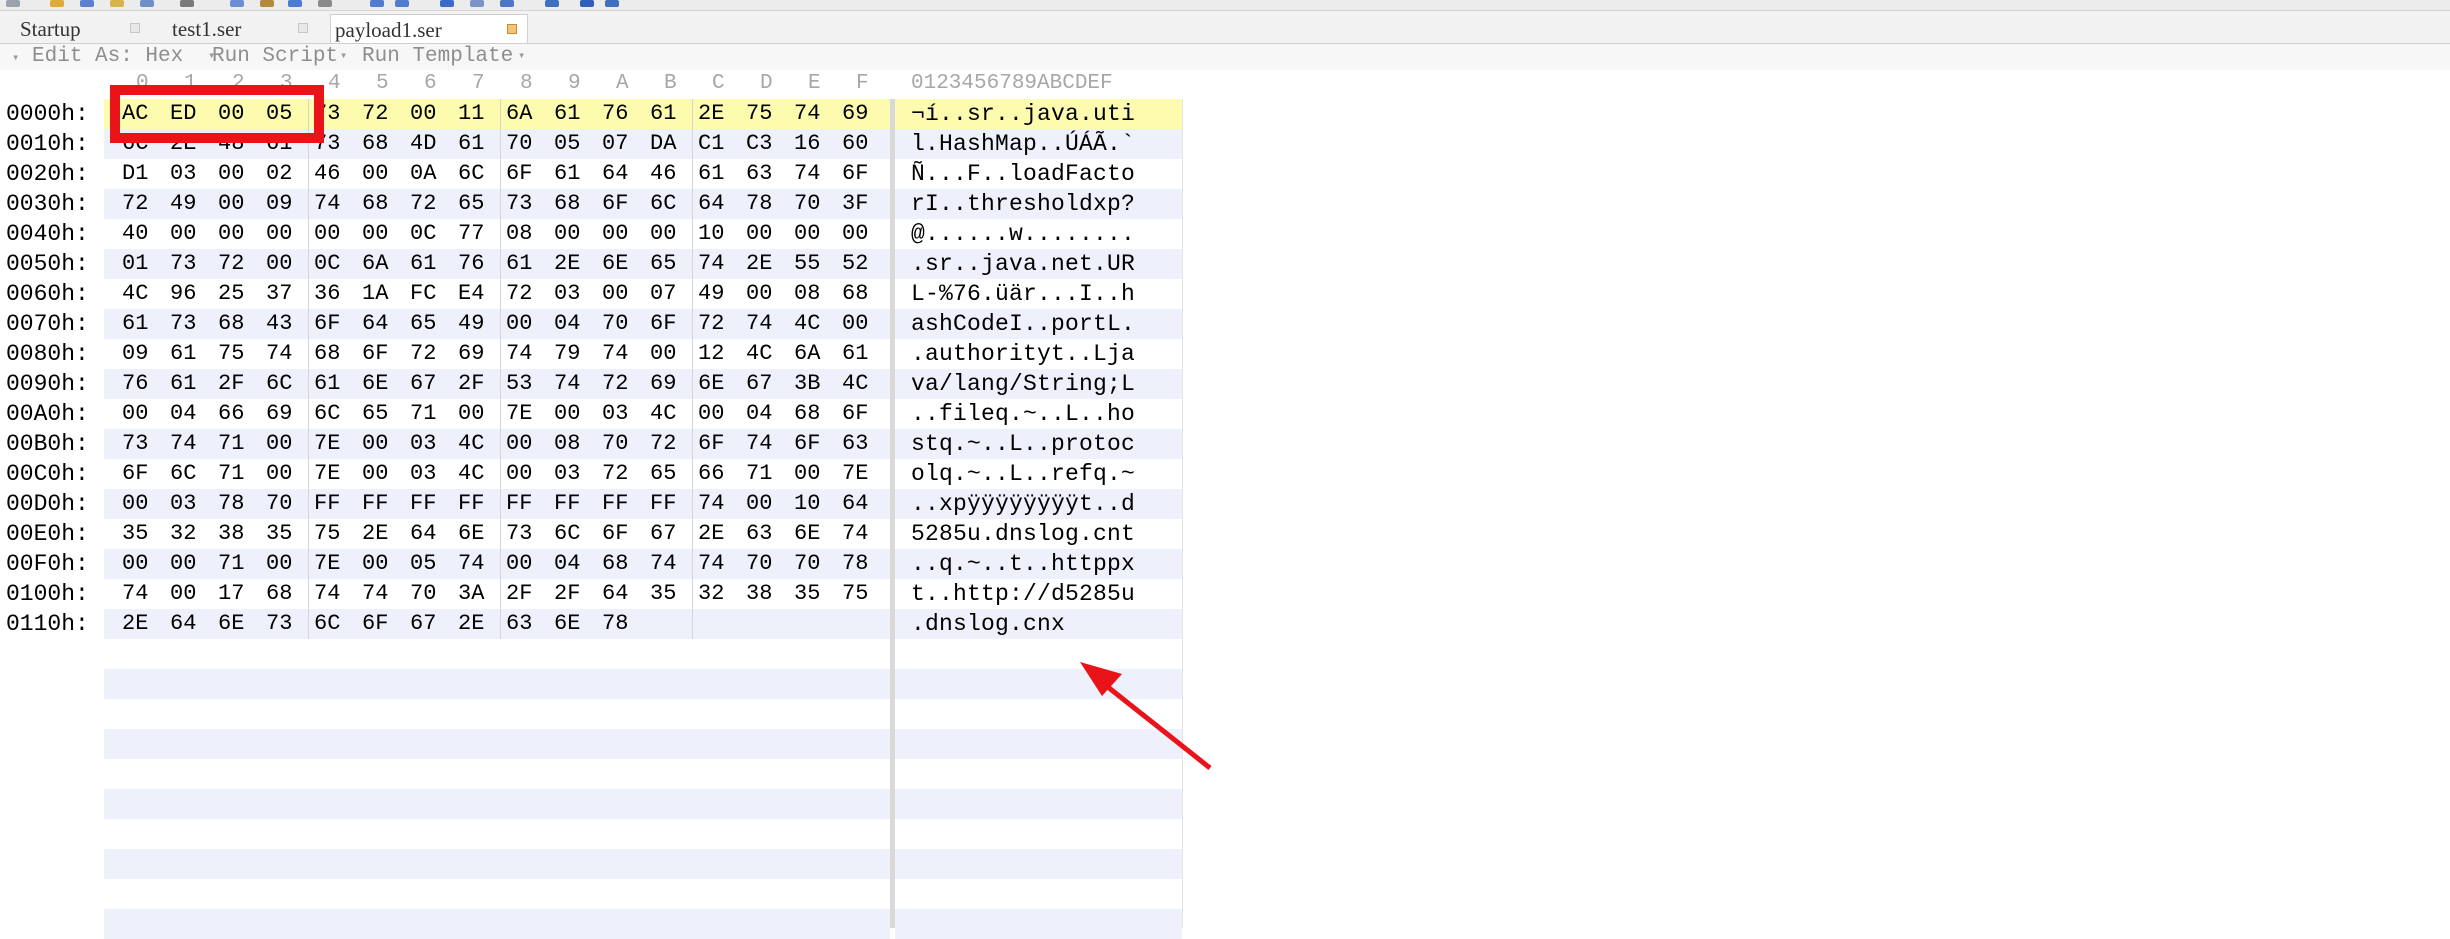 Image resolution: width=2450 pixels, height=939 pixels. I want to click on hex-byte: 36, so click(327, 294).